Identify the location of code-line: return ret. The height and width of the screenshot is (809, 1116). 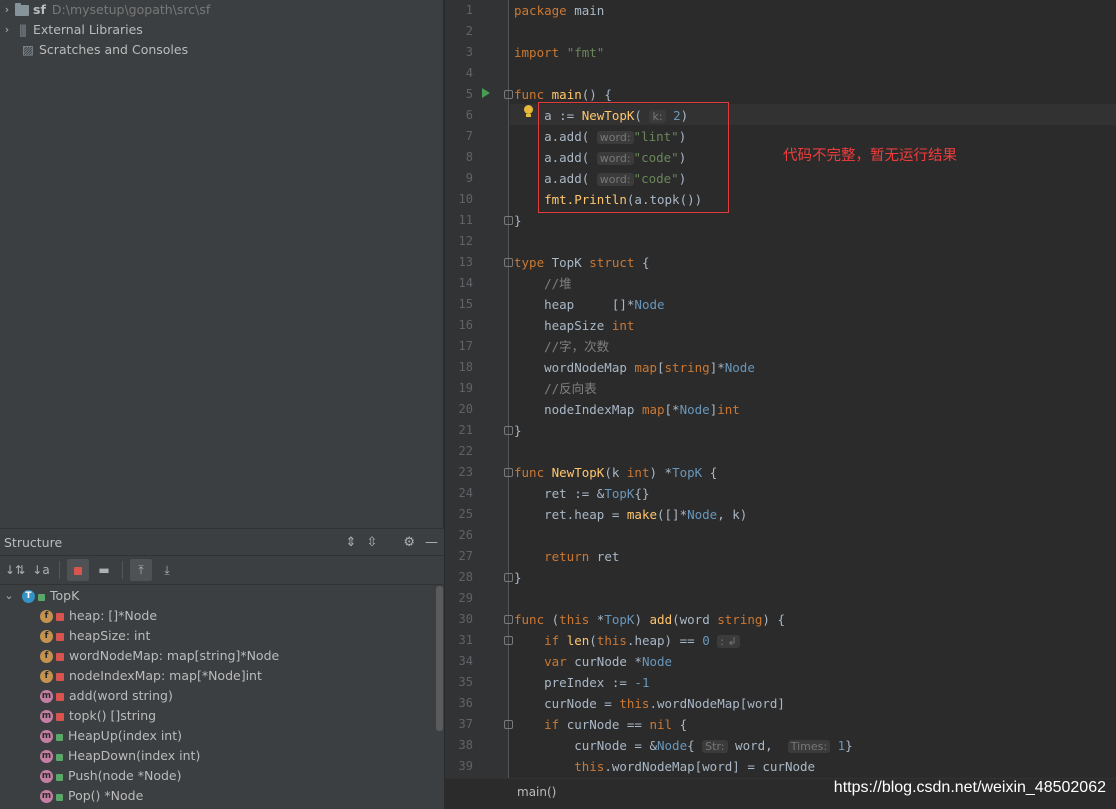
(566, 556).